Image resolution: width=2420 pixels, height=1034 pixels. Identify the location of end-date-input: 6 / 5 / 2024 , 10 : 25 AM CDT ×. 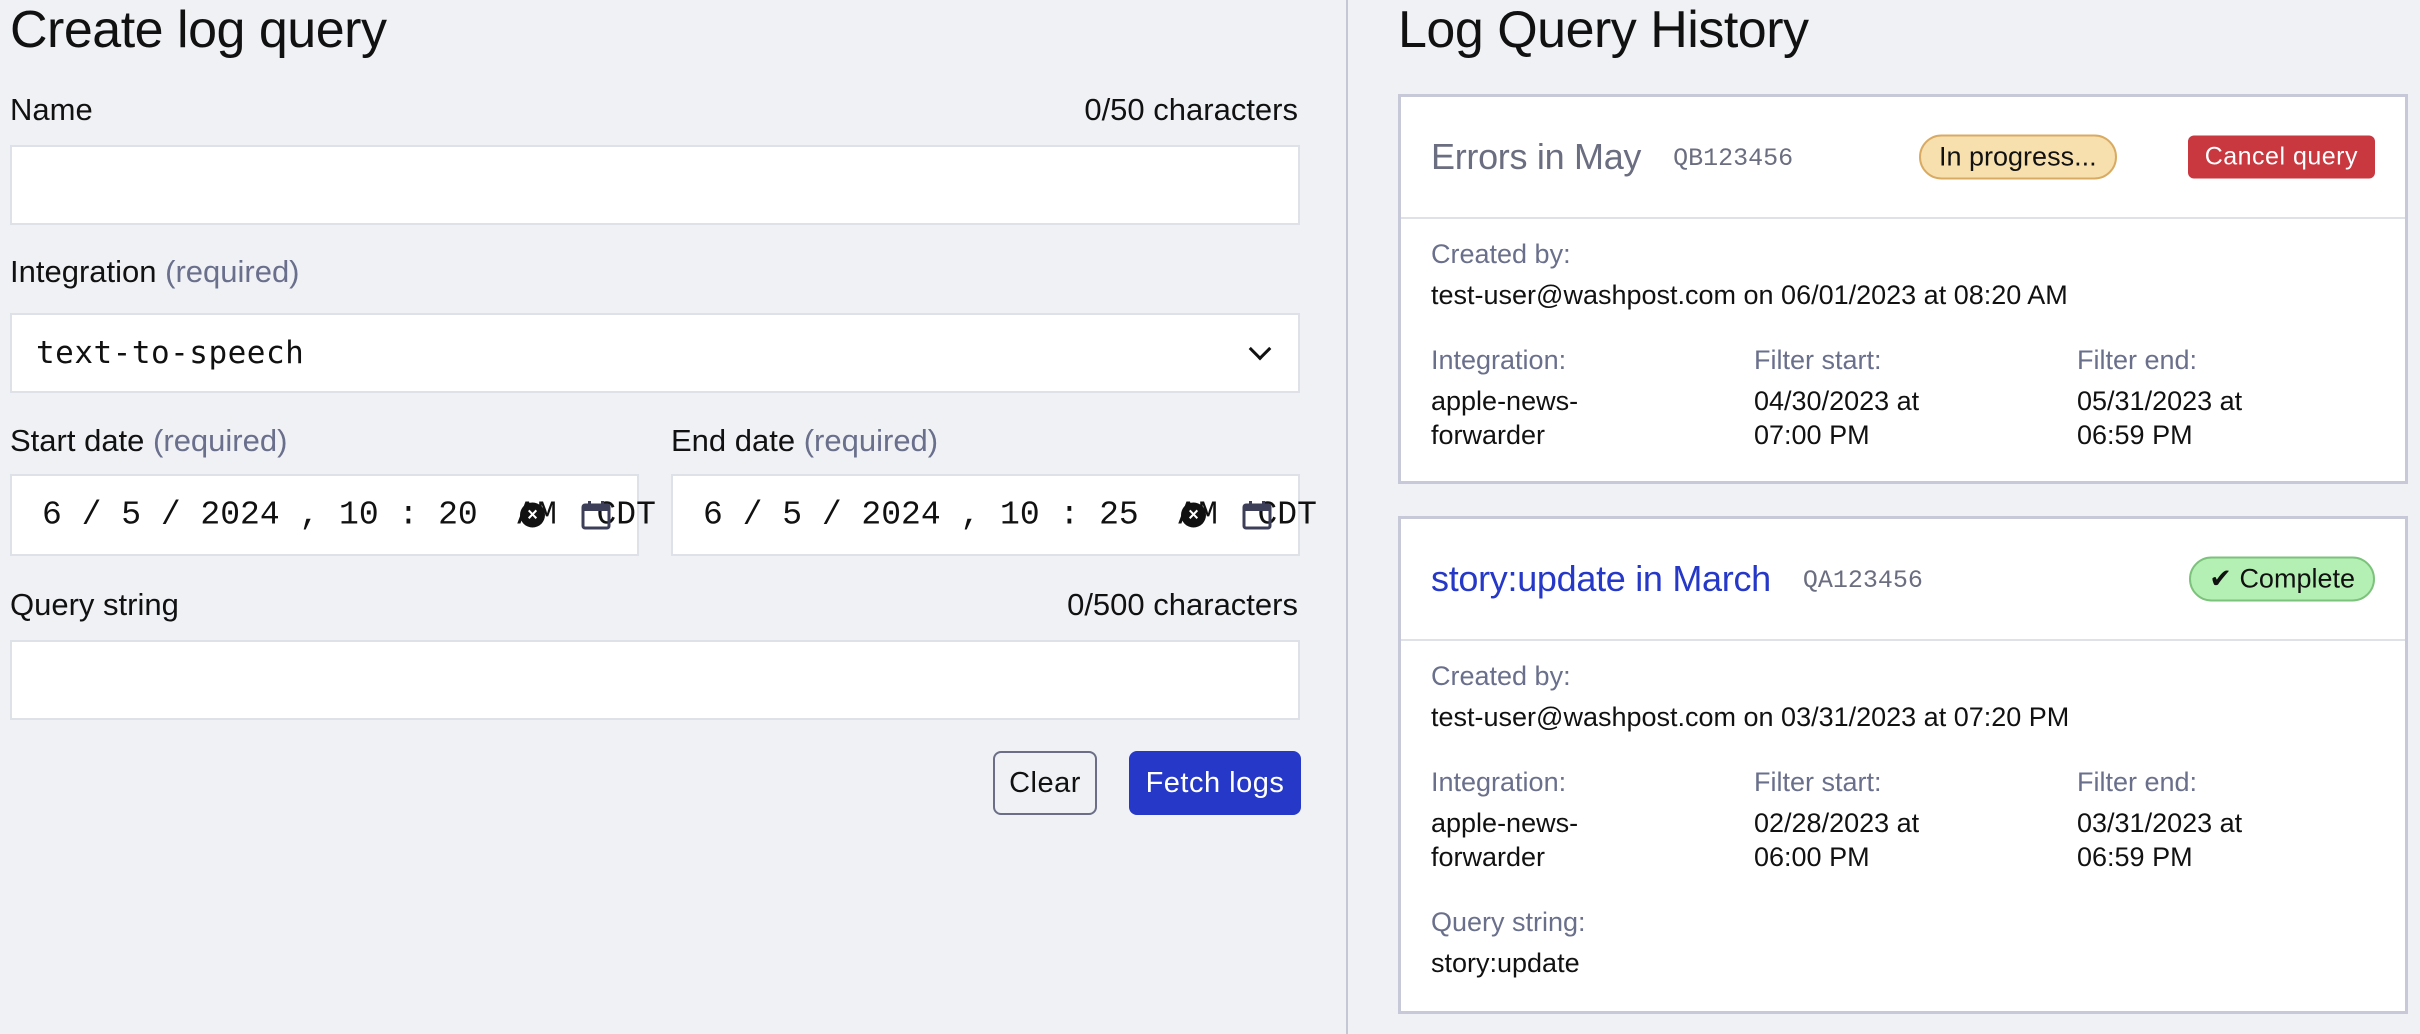
(994, 515).